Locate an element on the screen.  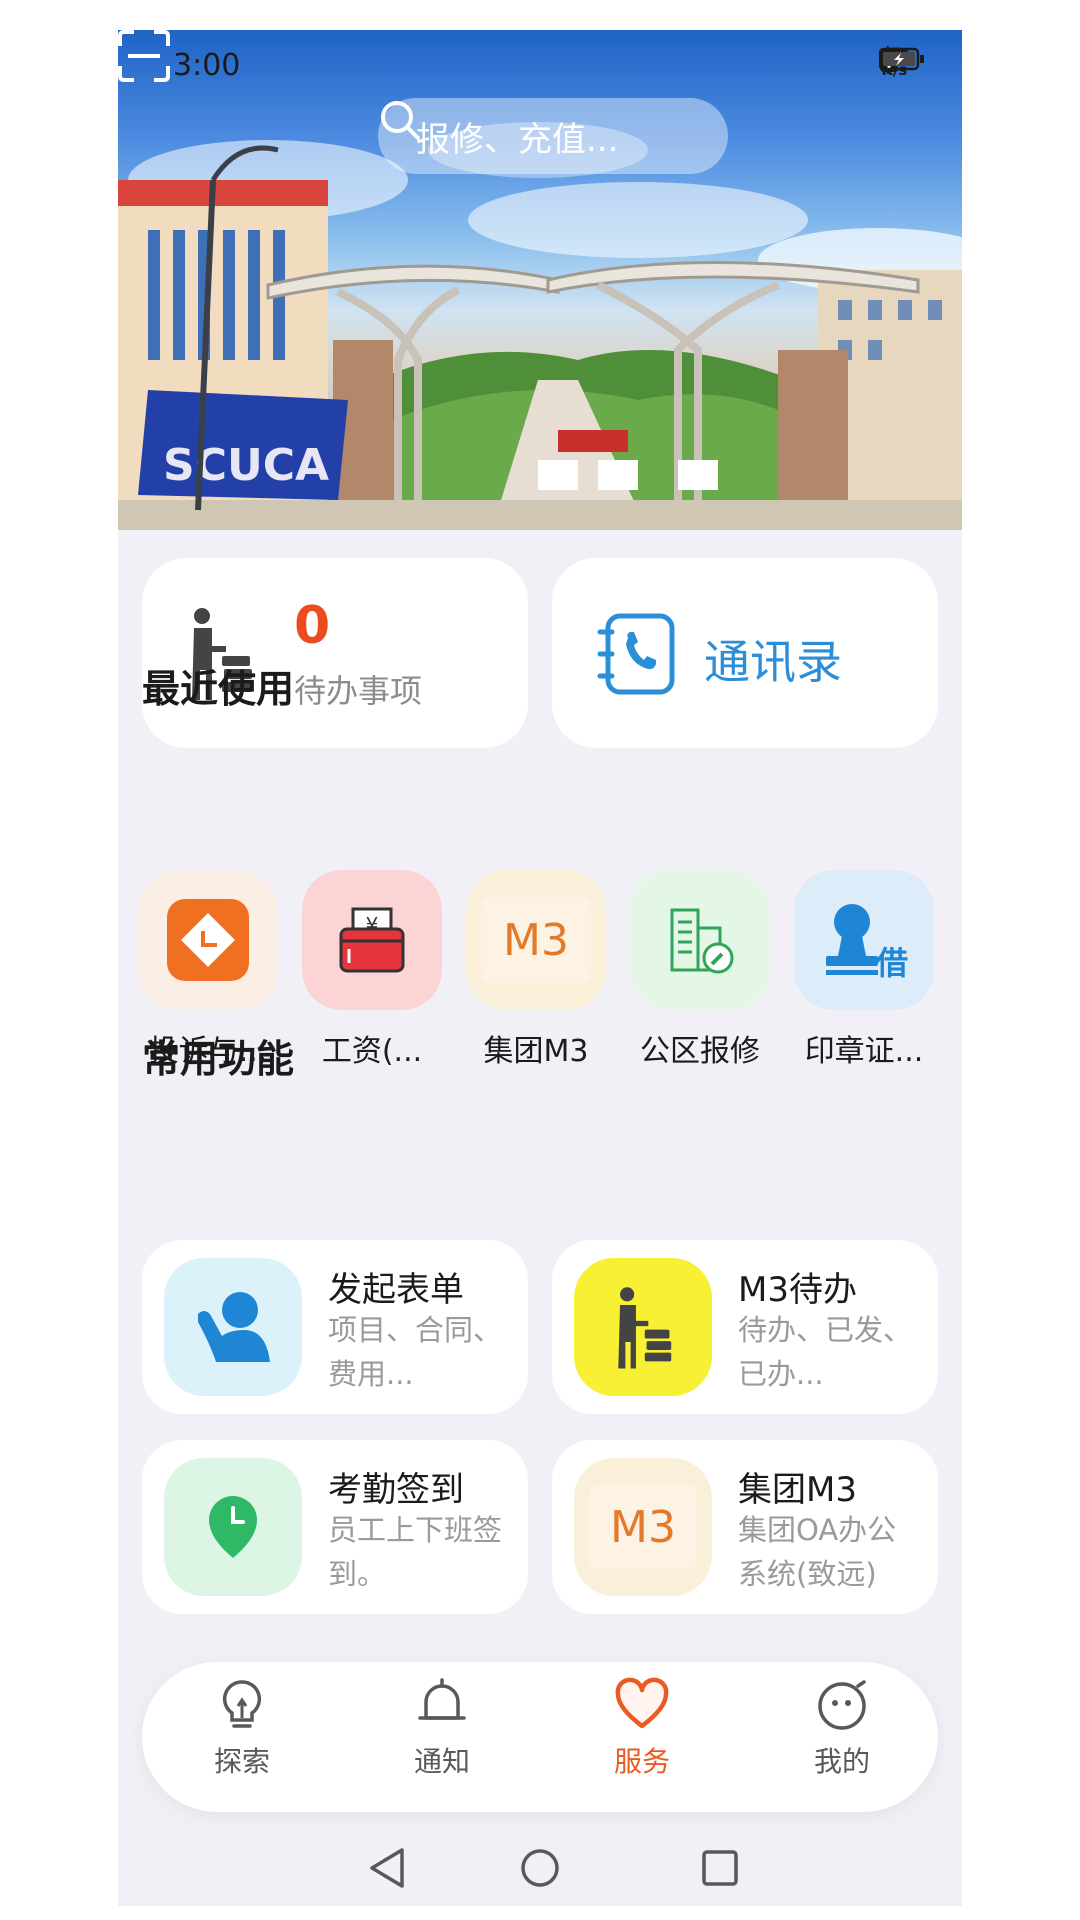
func-title: 集团M3 is located at coordinates (797, 1490).